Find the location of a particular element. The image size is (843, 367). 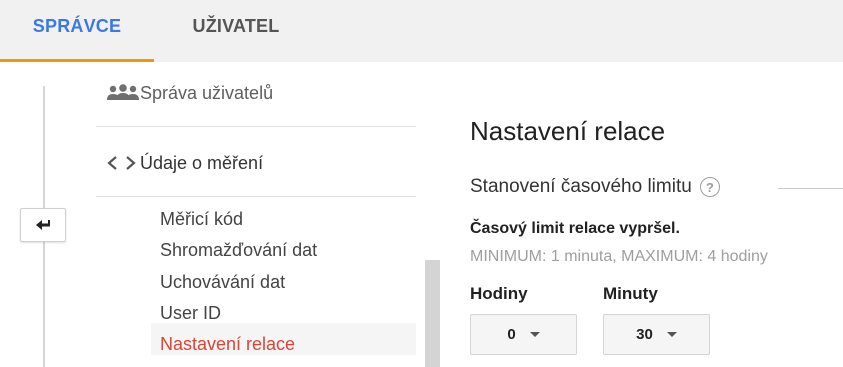

code-brackets-icon is located at coordinates (118, 163).